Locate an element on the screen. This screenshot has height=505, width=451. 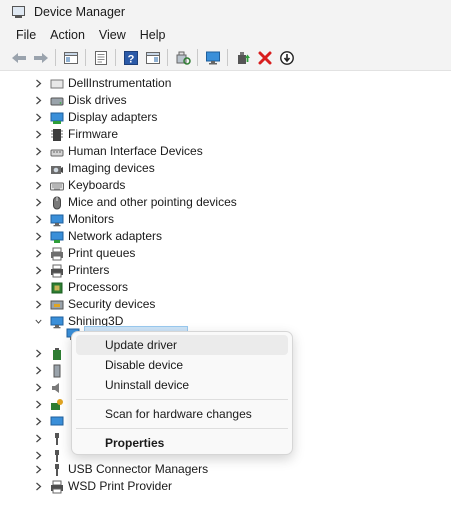
security-icon is located at coordinates (57, 305).